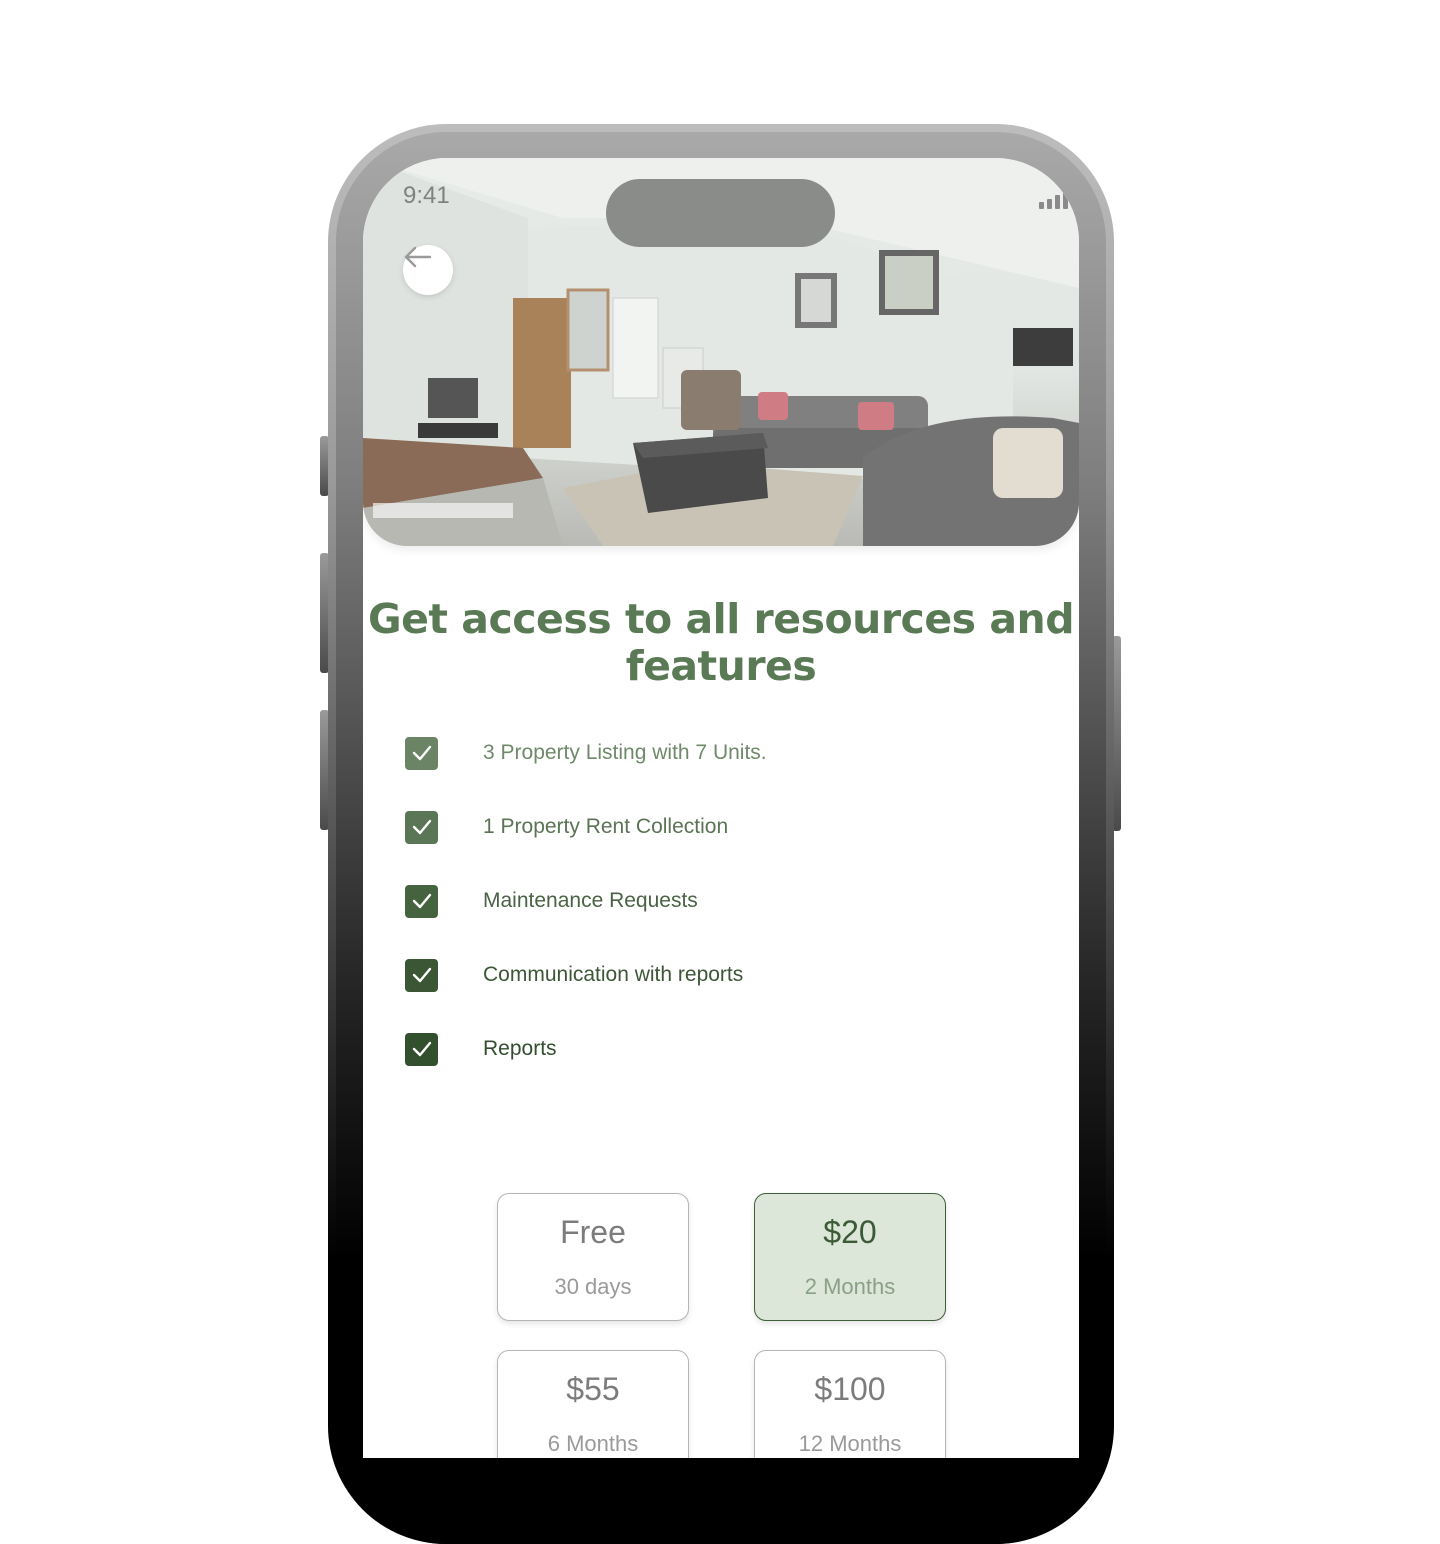 The image size is (1440, 1544). I want to click on feature-item: 3 Property Listing with 7 Units., so click(705, 753).